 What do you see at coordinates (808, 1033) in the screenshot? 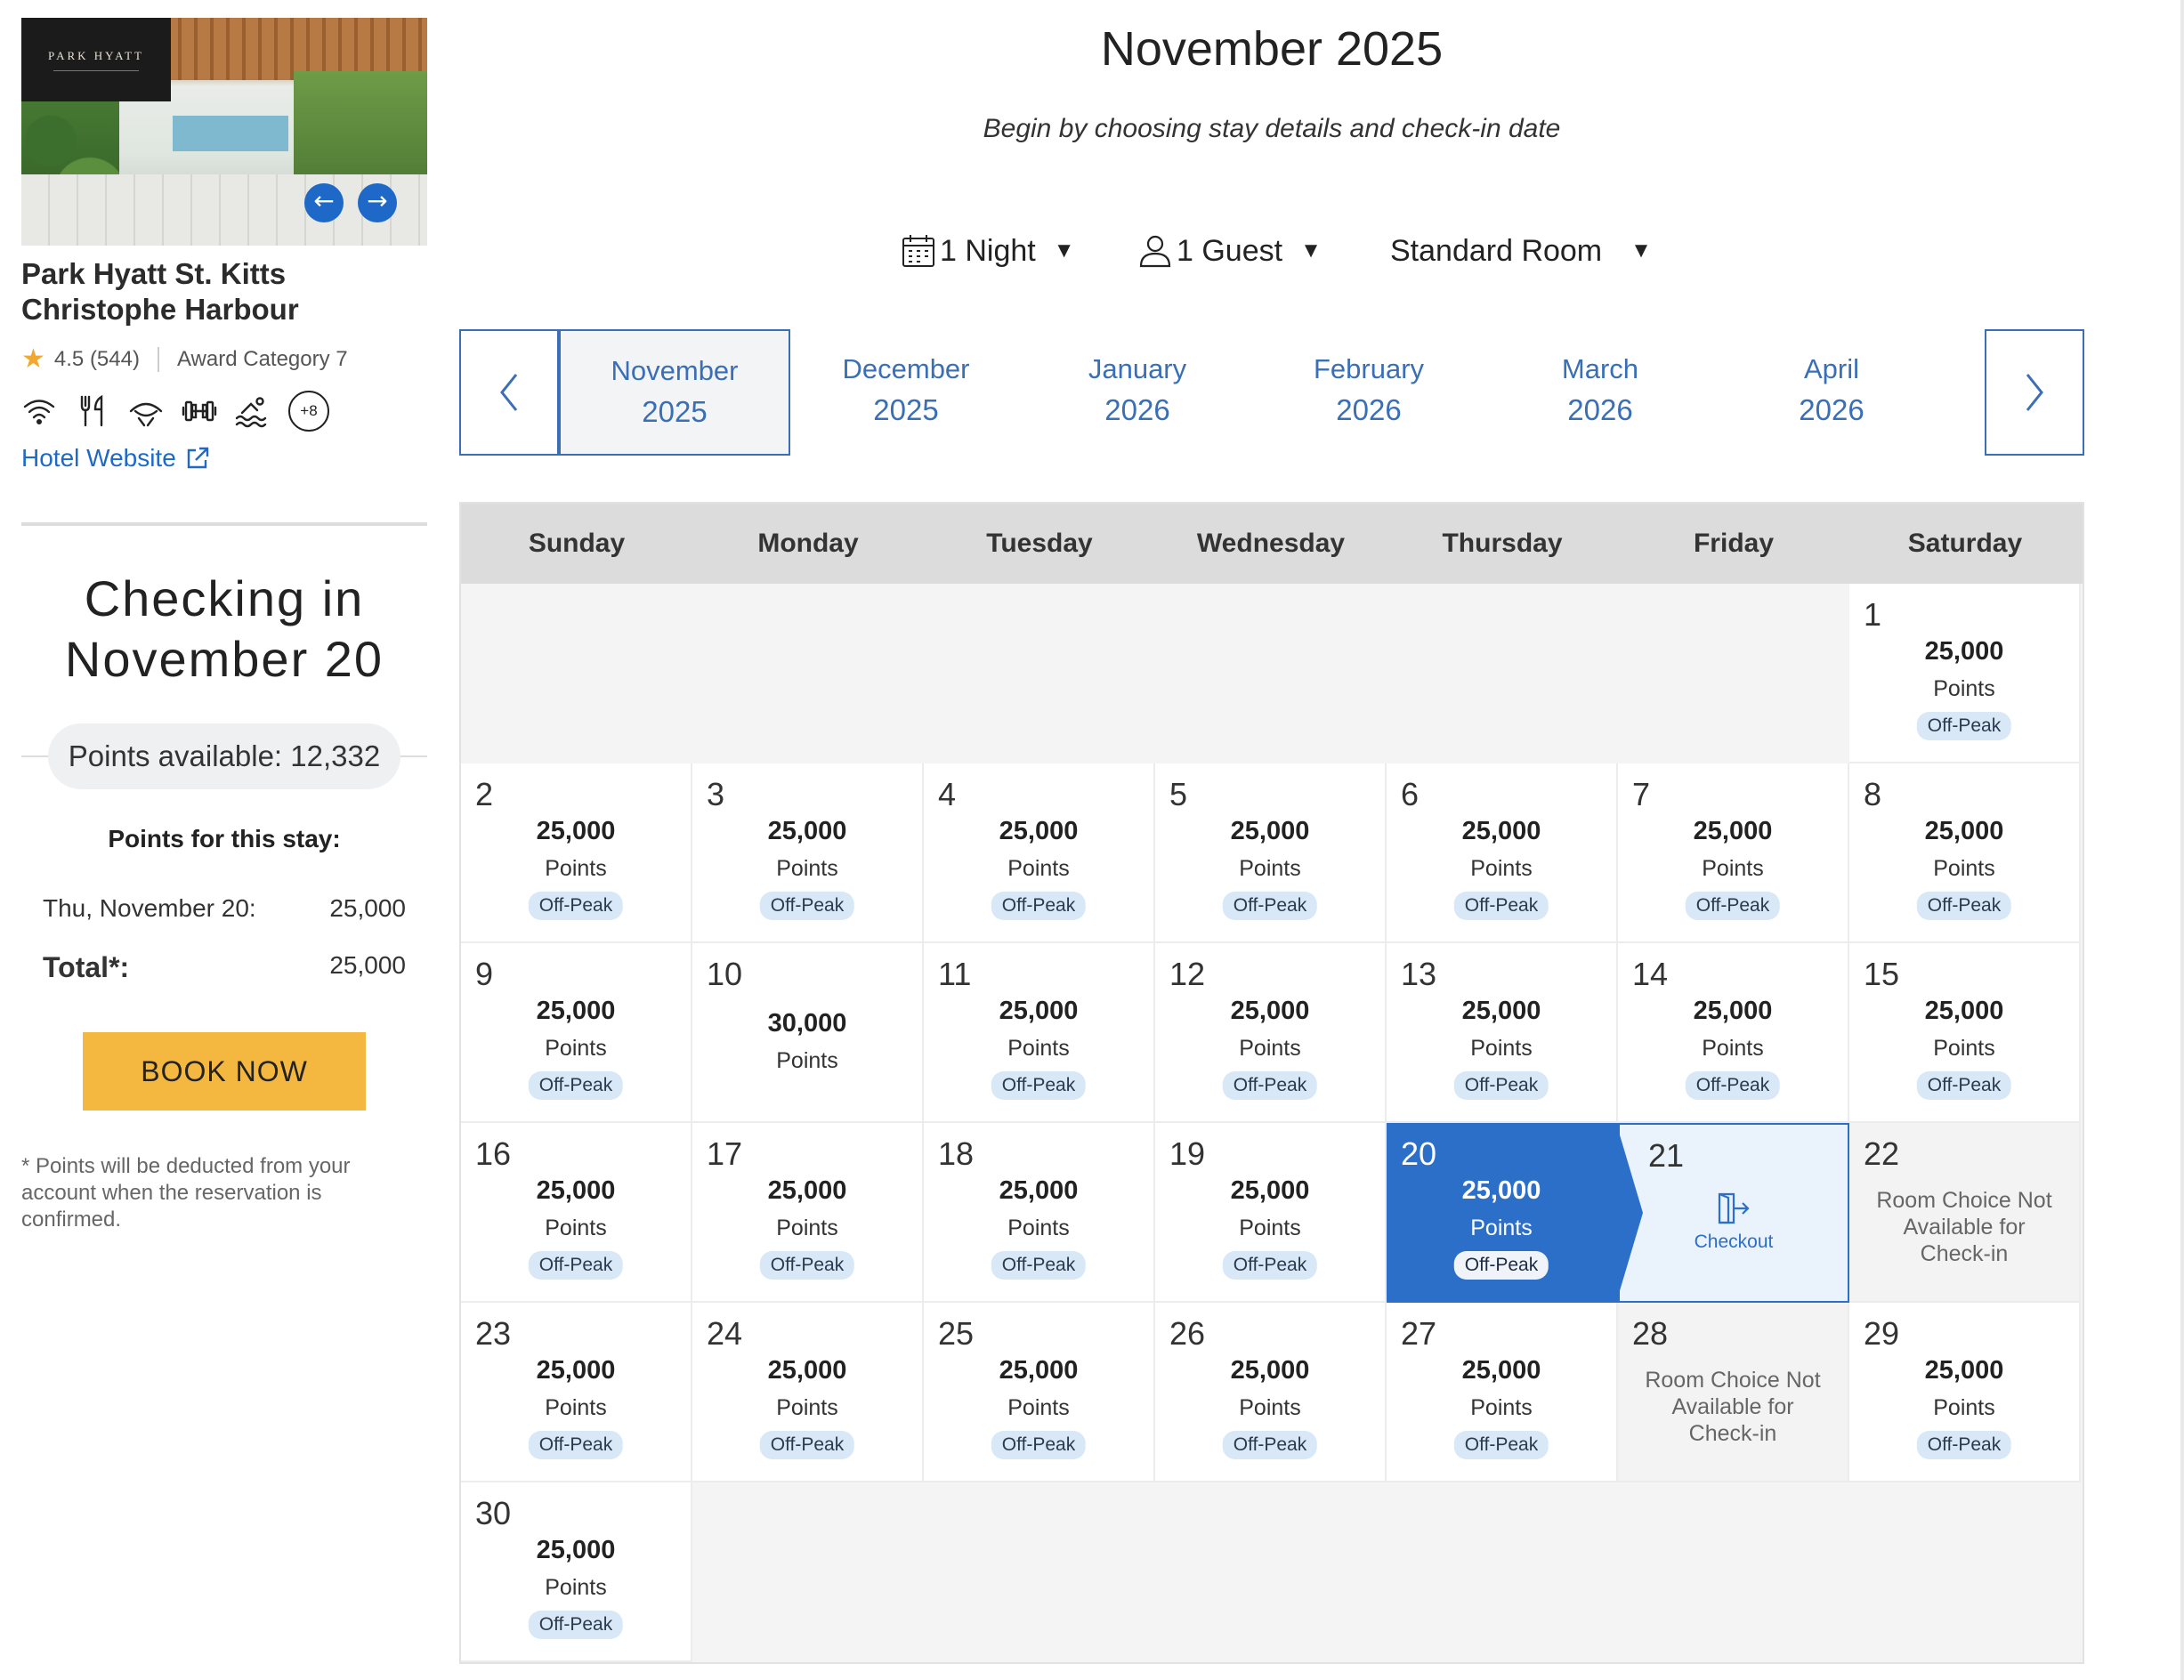
I see `calendar-day-10: 10 30,000 Points` at bounding box center [808, 1033].